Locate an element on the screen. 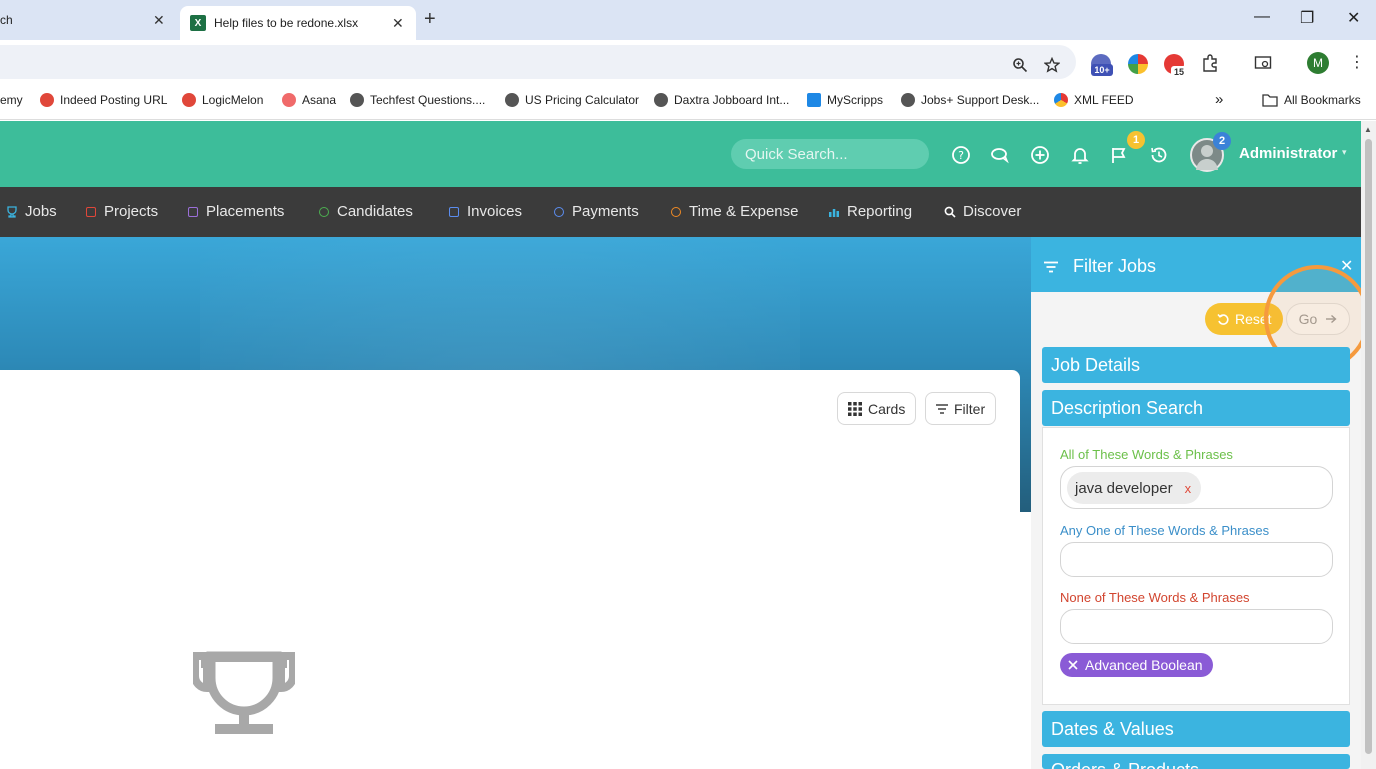  nav-item-projects: Projects is located at coordinates (122, 211).